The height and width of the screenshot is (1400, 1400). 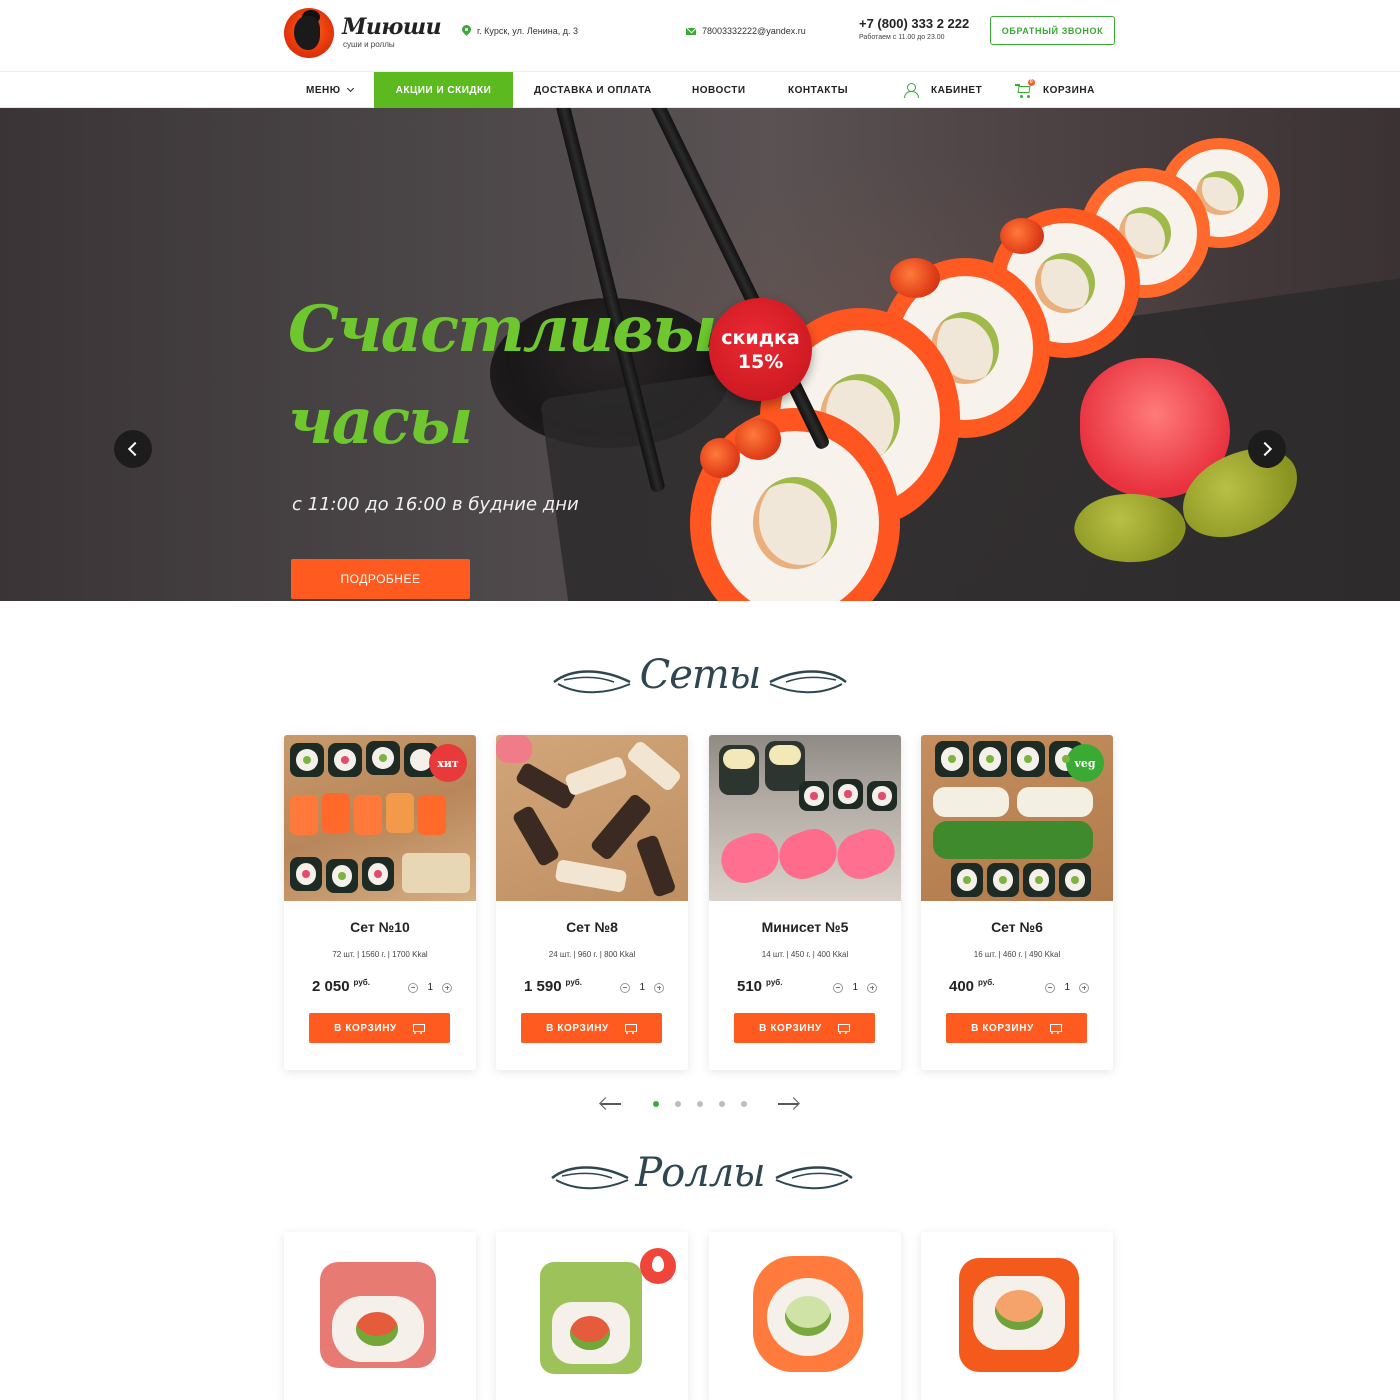 I want to click on product-meta: 14 шт. | 450 г. | 400 Kkal, so click(x=805, y=954).